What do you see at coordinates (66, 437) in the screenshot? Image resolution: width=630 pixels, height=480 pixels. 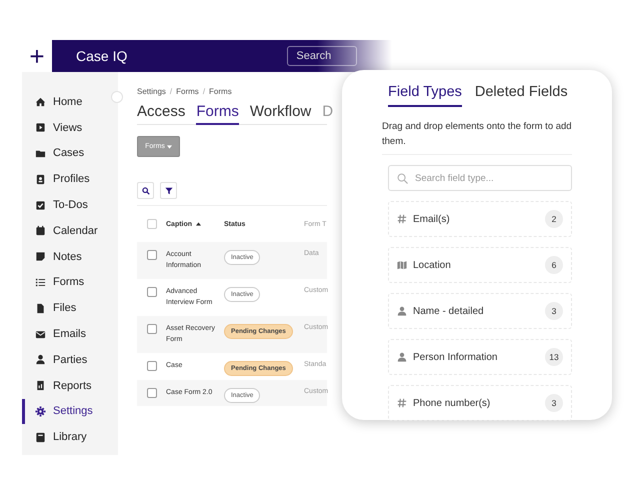 I see `sidebar-item: Library` at bounding box center [66, 437].